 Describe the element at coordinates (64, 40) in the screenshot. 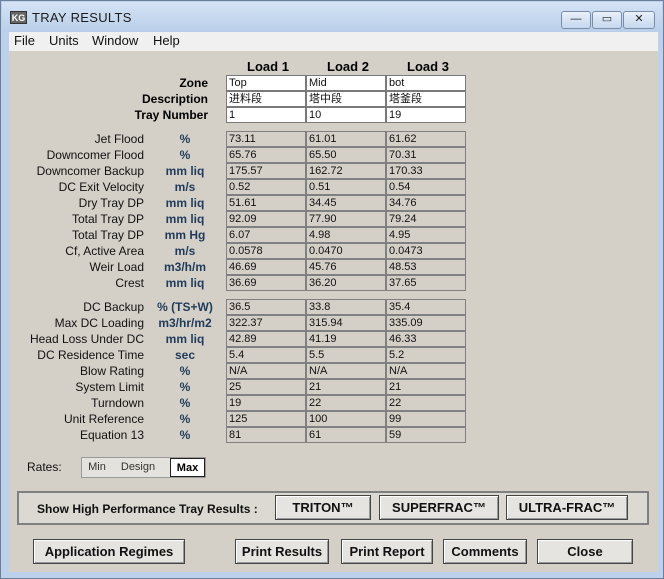

I see `menu-units: Units` at that location.